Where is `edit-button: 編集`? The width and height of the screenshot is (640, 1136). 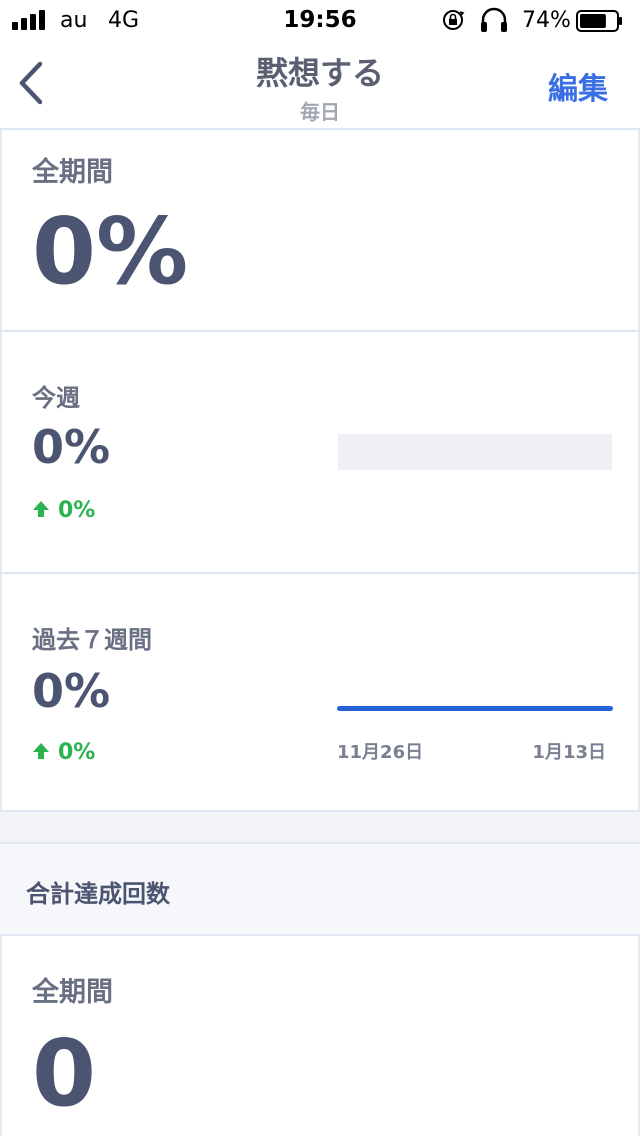 edit-button: 編集 is located at coordinates (578, 86).